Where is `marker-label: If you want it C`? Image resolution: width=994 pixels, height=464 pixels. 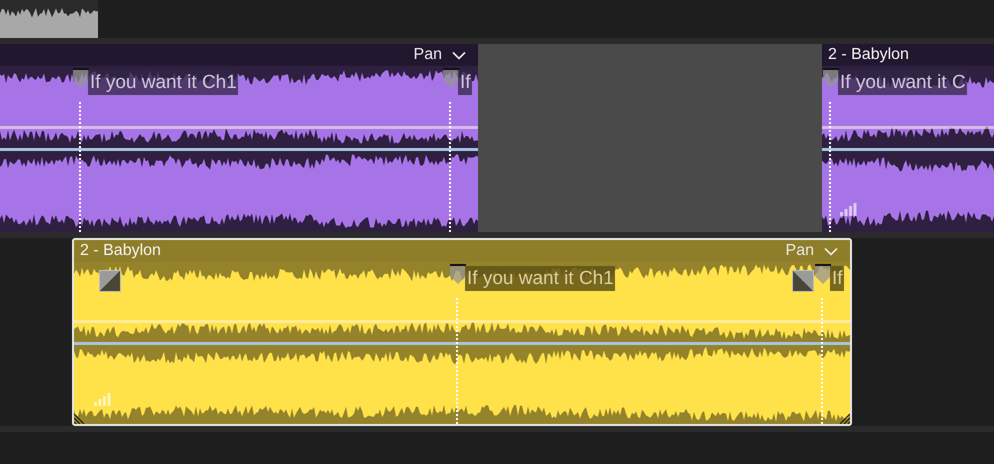 marker-label: If you want it C is located at coordinates (902, 82).